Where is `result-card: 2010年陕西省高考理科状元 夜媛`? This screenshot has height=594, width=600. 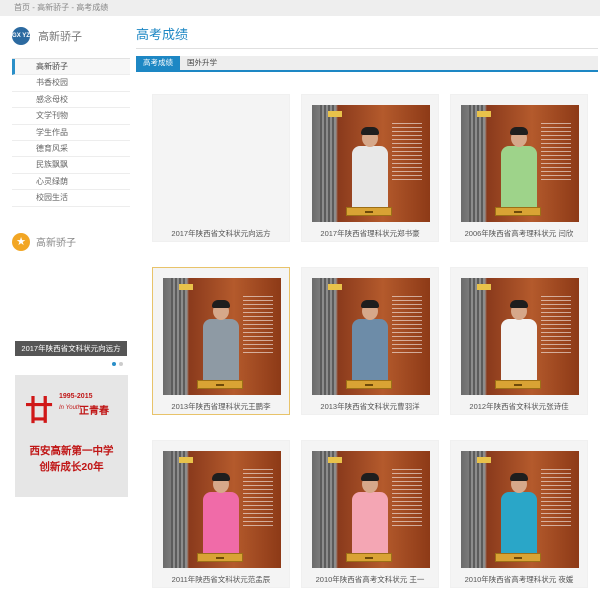
result-card: 2010年陕西省高考理科状元 夜媛 is located at coordinates (519, 514).